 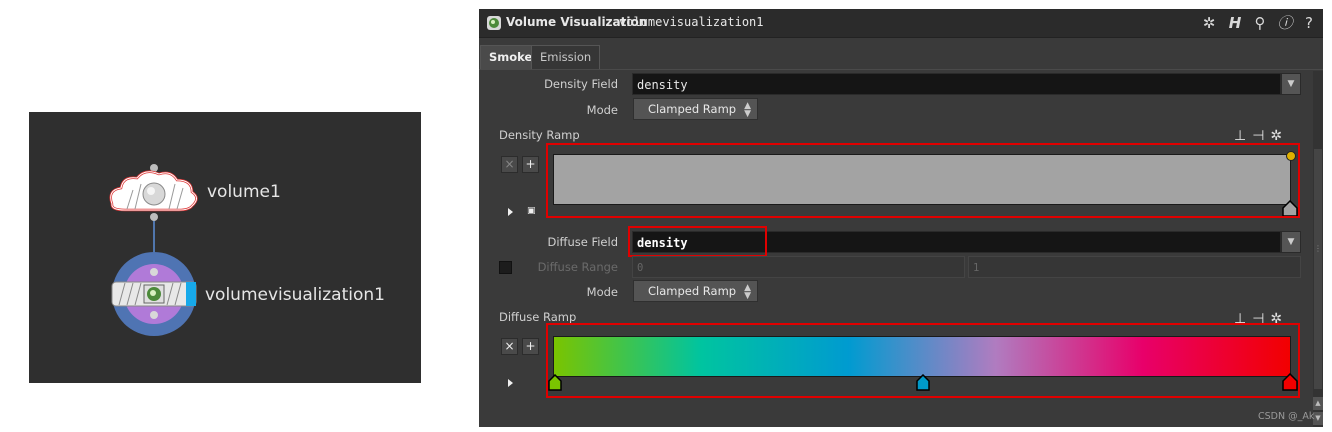 I want to click on density-ramp-expand-icon, so click(x=510, y=212).